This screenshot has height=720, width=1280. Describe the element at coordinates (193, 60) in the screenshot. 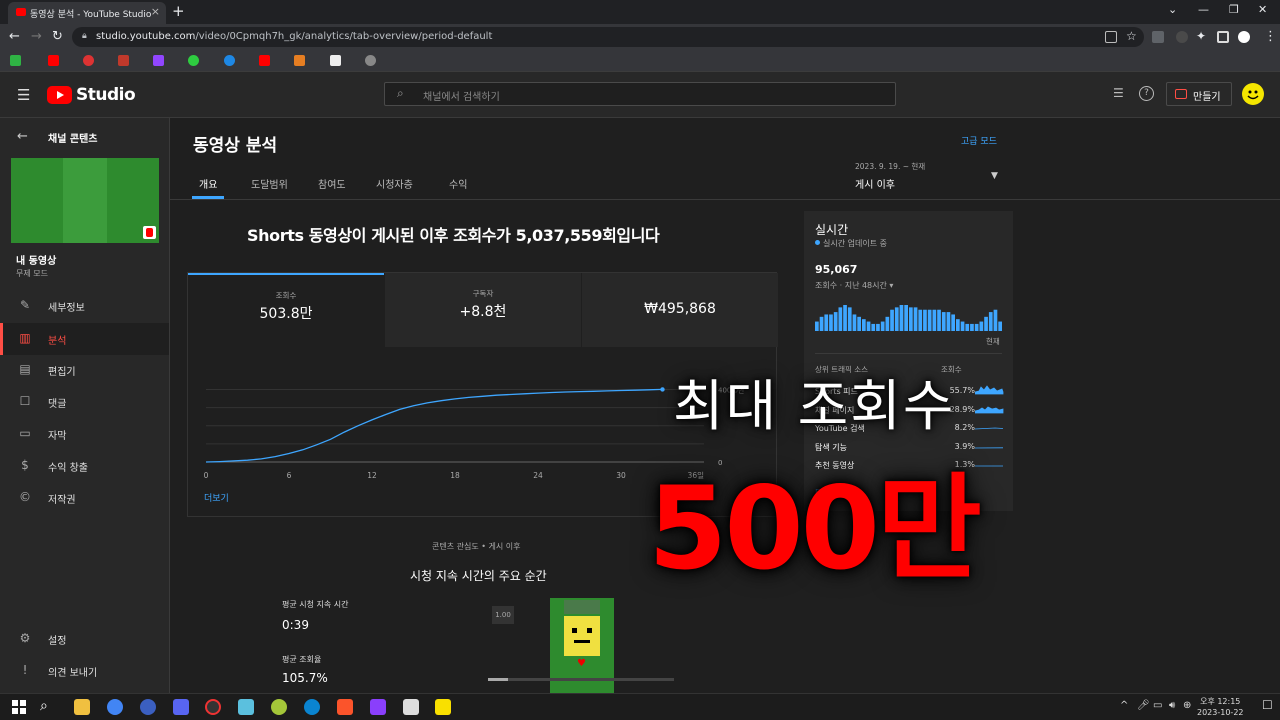

I see `bookmark-app2-icon` at that location.